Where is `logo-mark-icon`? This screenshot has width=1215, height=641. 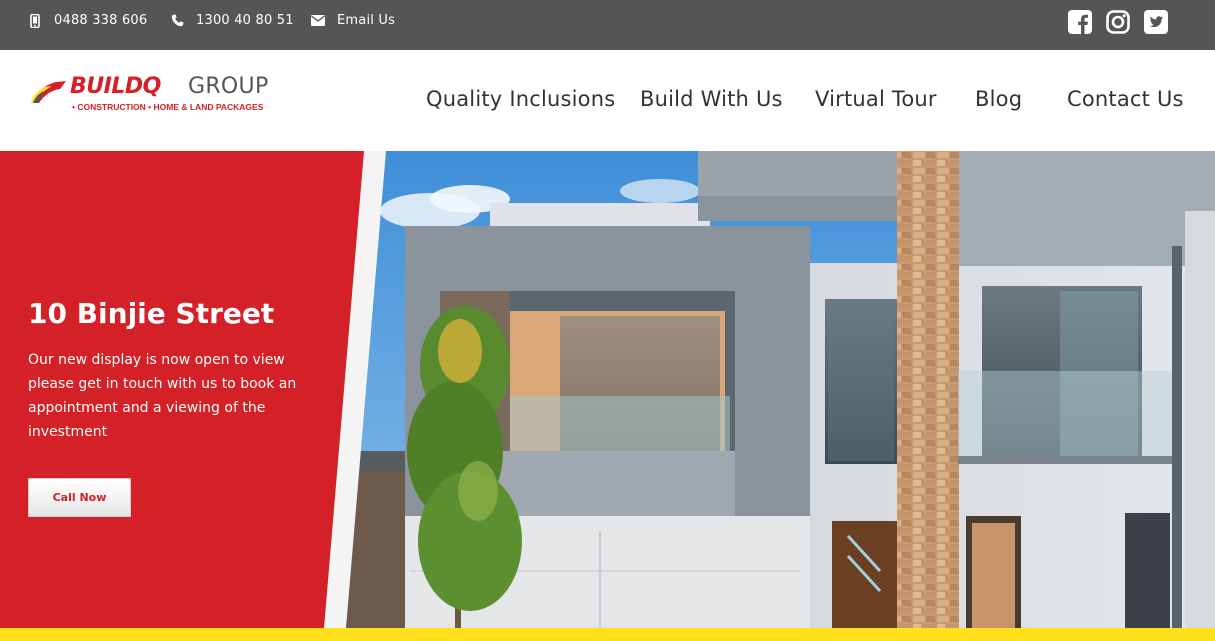
logo-mark-icon is located at coordinates (48, 92).